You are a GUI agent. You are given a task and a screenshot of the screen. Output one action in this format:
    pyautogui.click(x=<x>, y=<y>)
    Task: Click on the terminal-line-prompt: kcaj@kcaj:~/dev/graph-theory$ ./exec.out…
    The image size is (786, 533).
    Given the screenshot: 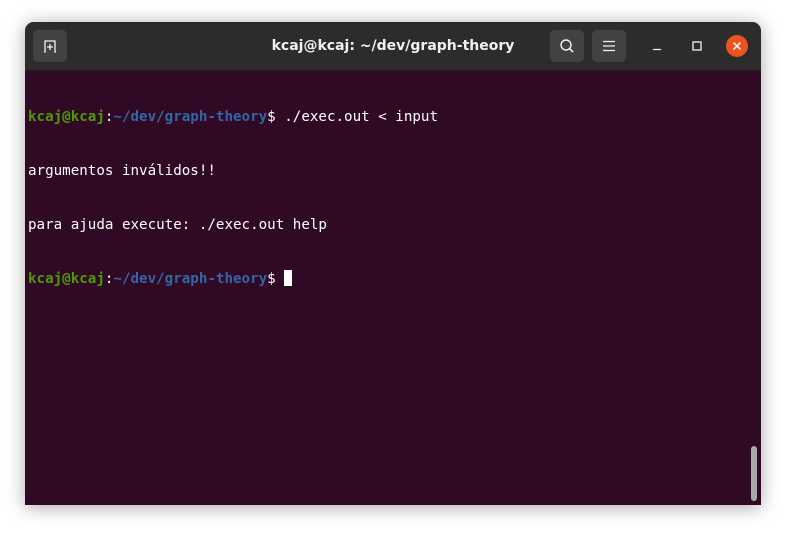 What is the action you would take?
    pyautogui.click(x=394, y=117)
    